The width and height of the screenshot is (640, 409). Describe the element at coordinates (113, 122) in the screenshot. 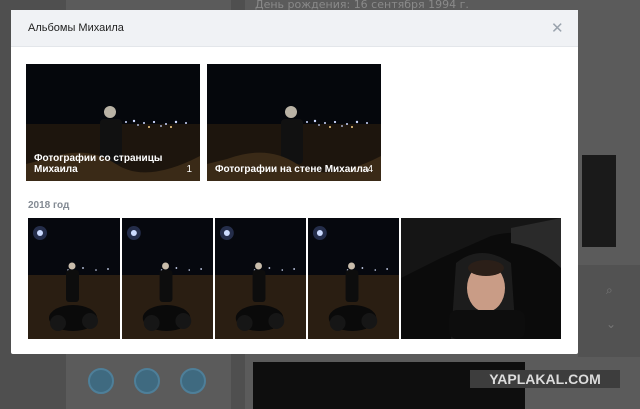

I see `album-card-profile-photos: Фотографии со страницы Михаила 1` at that location.